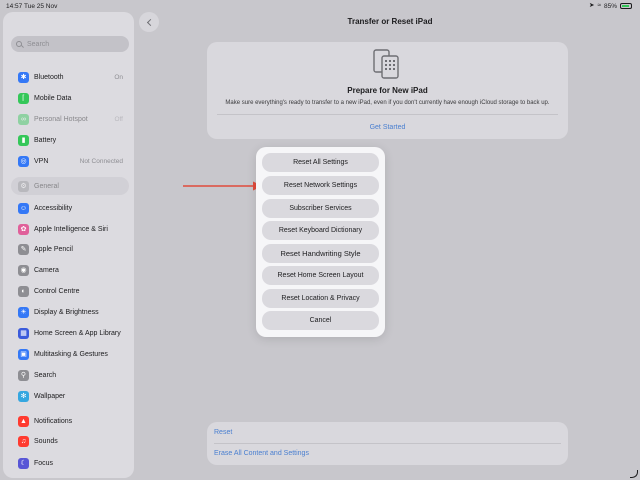 The width and height of the screenshot is (640, 480). Describe the element at coordinates (14, 6) in the screenshot. I see `status-time: 14:57` at that location.